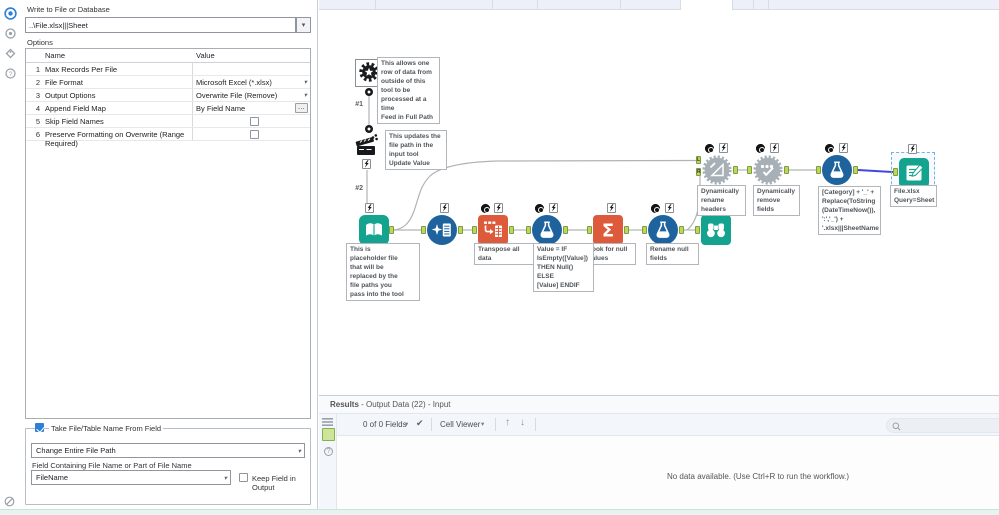  I want to click on results-side-strip, so click(328, 461).